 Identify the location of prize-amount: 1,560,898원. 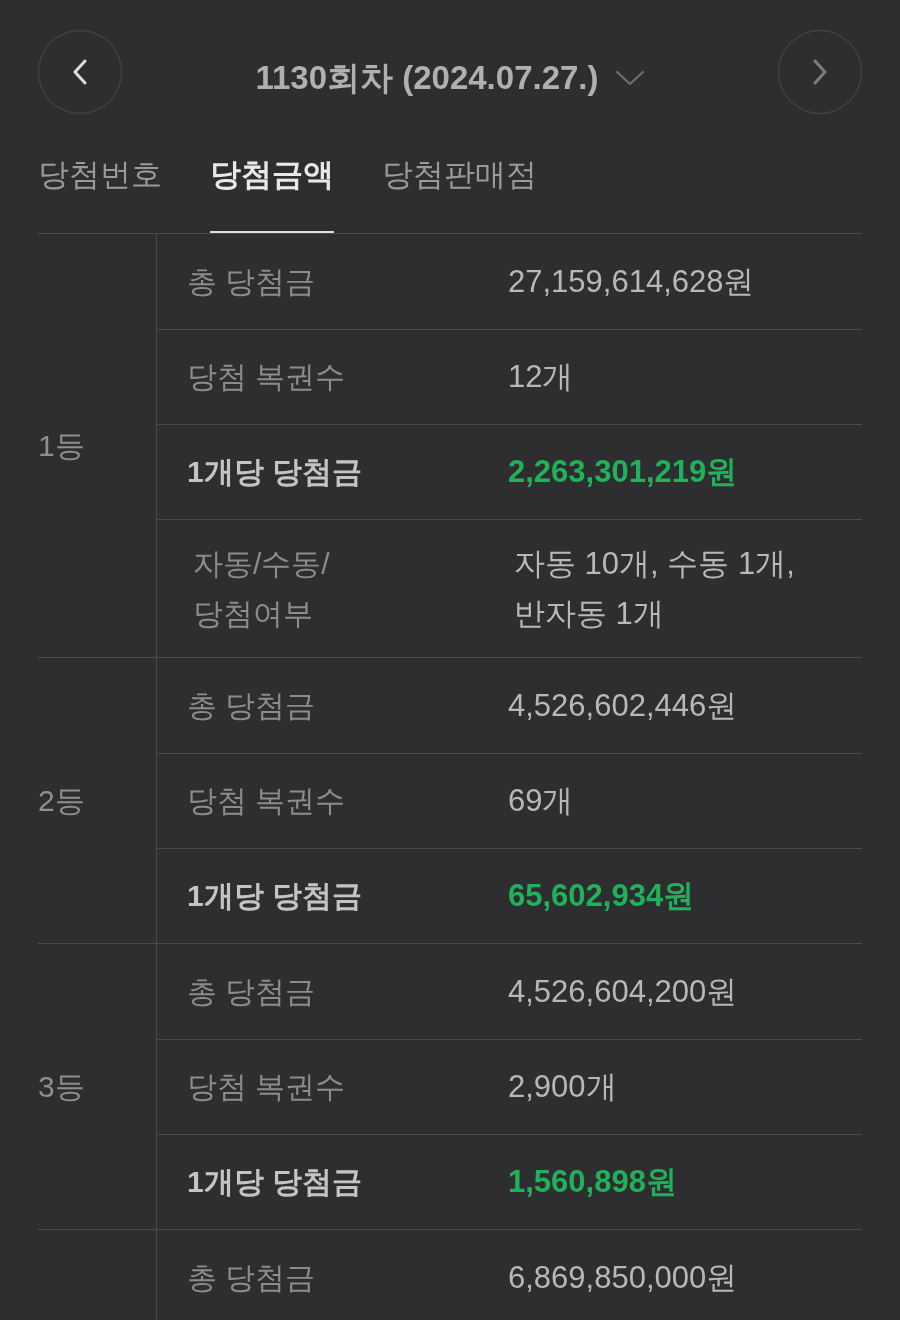
(592, 1182).